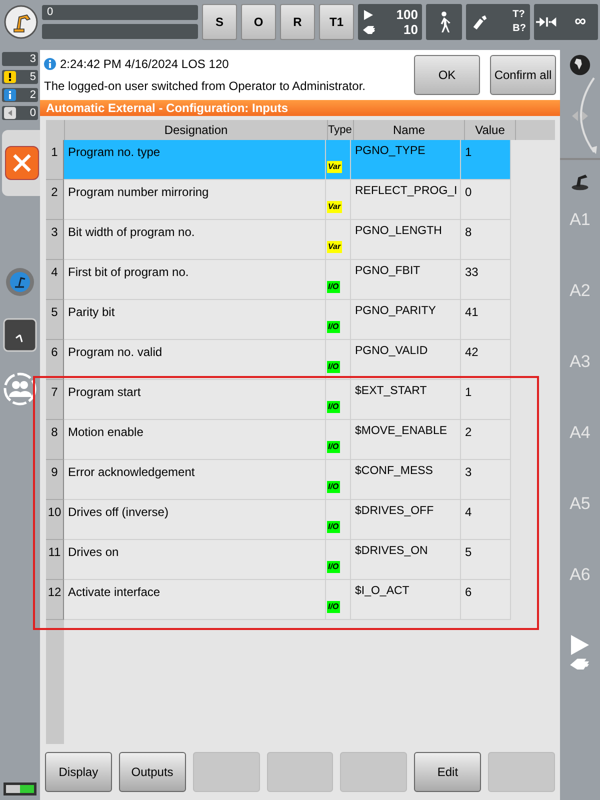  Describe the element at coordinates (580, 22) in the screenshot. I see `run-mode-label: ∞` at that location.